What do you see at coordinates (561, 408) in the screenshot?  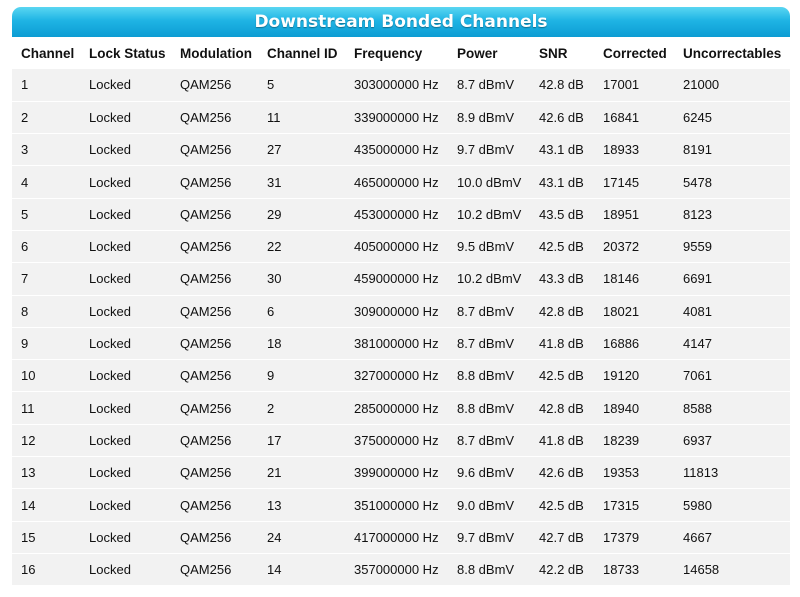 I see `cell-snr: 42.8 dB` at bounding box center [561, 408].